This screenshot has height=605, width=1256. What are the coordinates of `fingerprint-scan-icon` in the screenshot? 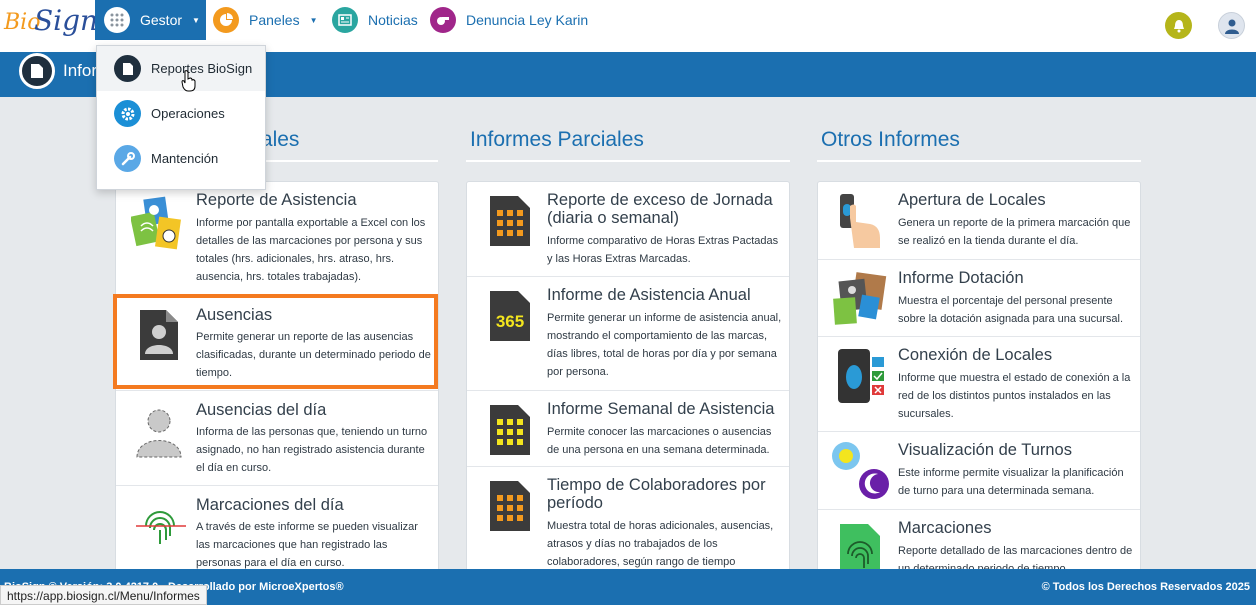 It's located at (161, 533).